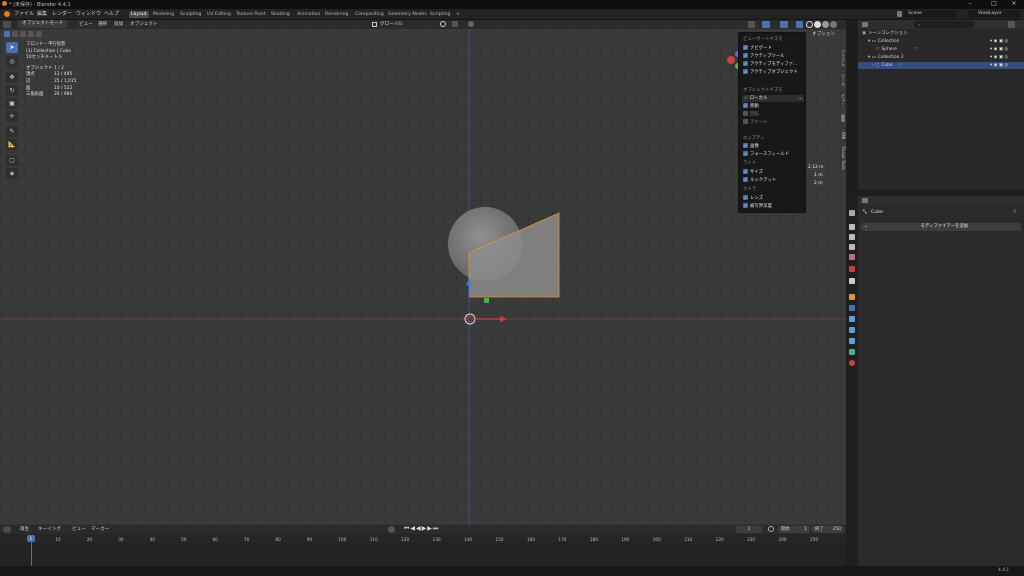  I want to click on gizmo-rotate-checkbox: 回転, so click(751, 114).